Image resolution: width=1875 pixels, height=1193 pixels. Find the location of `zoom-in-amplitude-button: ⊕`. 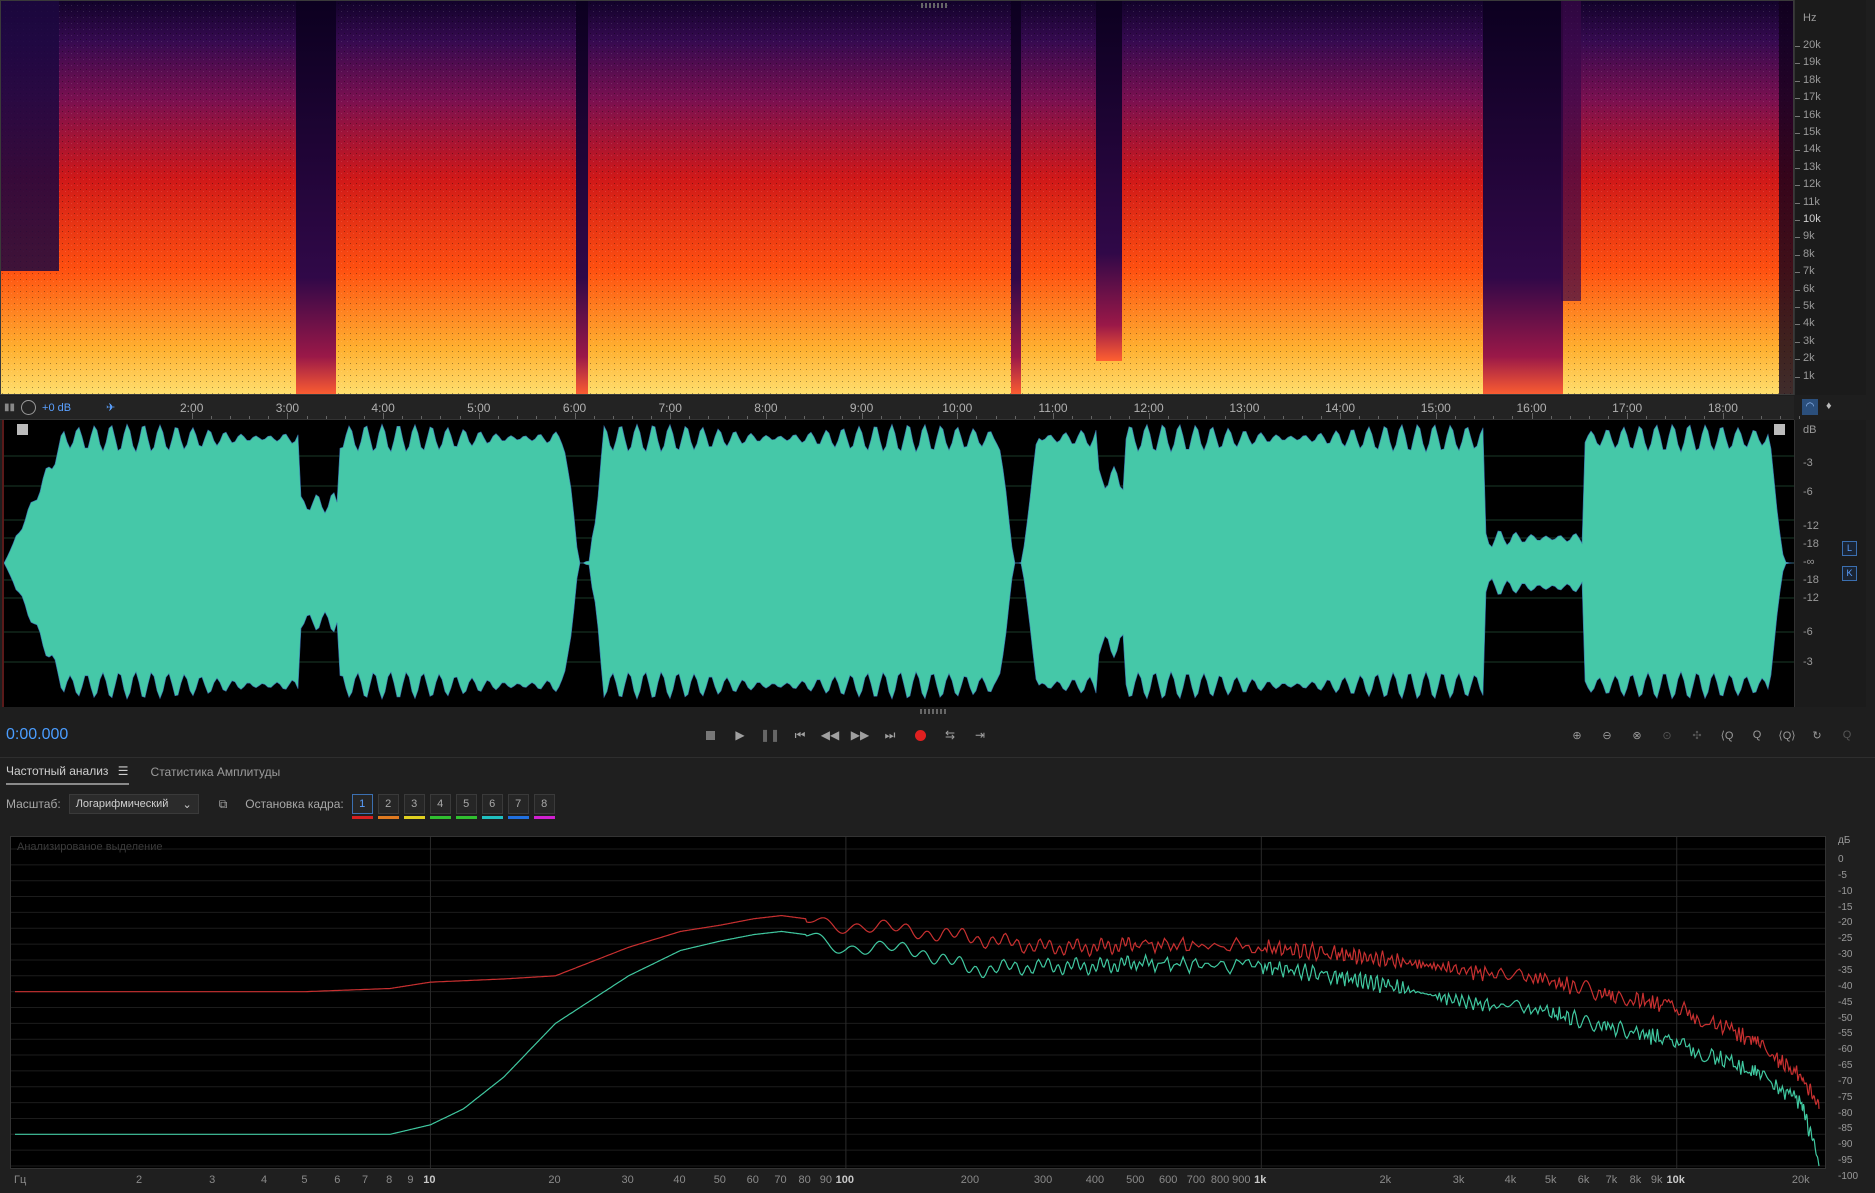

zoom-in-amplitude-button: ⊕ is located at coordinates (1577, 735).